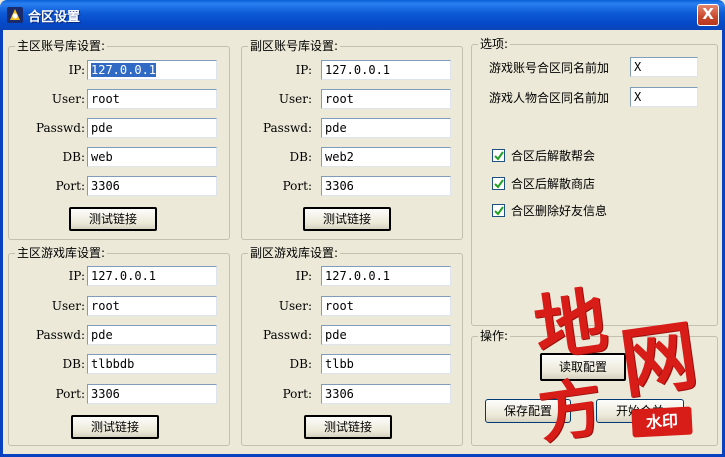 This screenshot has height=457, width=725. What do you see at coordinates (113, 219) in the screenshot?
I see `main-account-test-button: 测试链接` at bounding box center [113, 219].